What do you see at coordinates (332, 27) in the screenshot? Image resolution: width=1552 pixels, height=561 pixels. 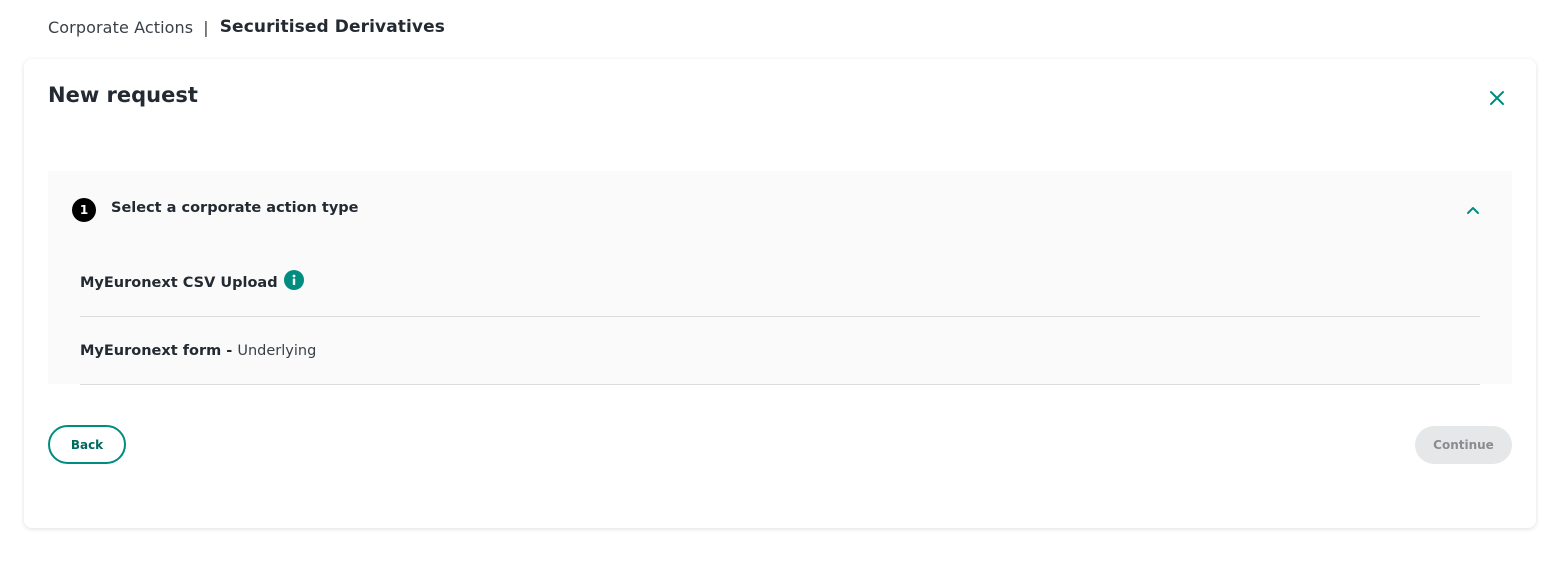 I see `breadcrumb-current: Securitised Derivatives` at bounding box center [332, 27].